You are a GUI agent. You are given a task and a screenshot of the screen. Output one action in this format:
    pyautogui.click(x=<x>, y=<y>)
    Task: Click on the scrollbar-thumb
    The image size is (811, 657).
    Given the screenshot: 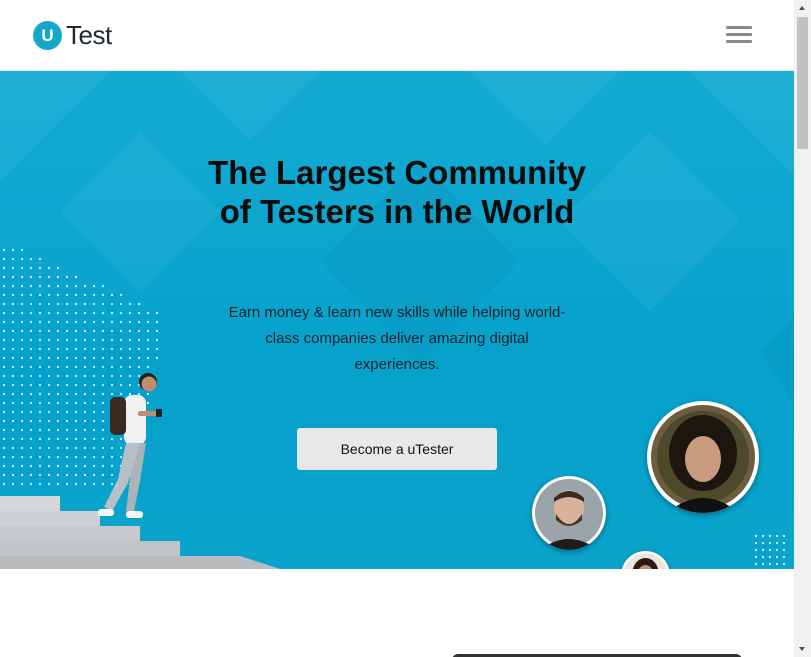 What is the action you would take?
    pyautogui.click(x=802, y=83)
    